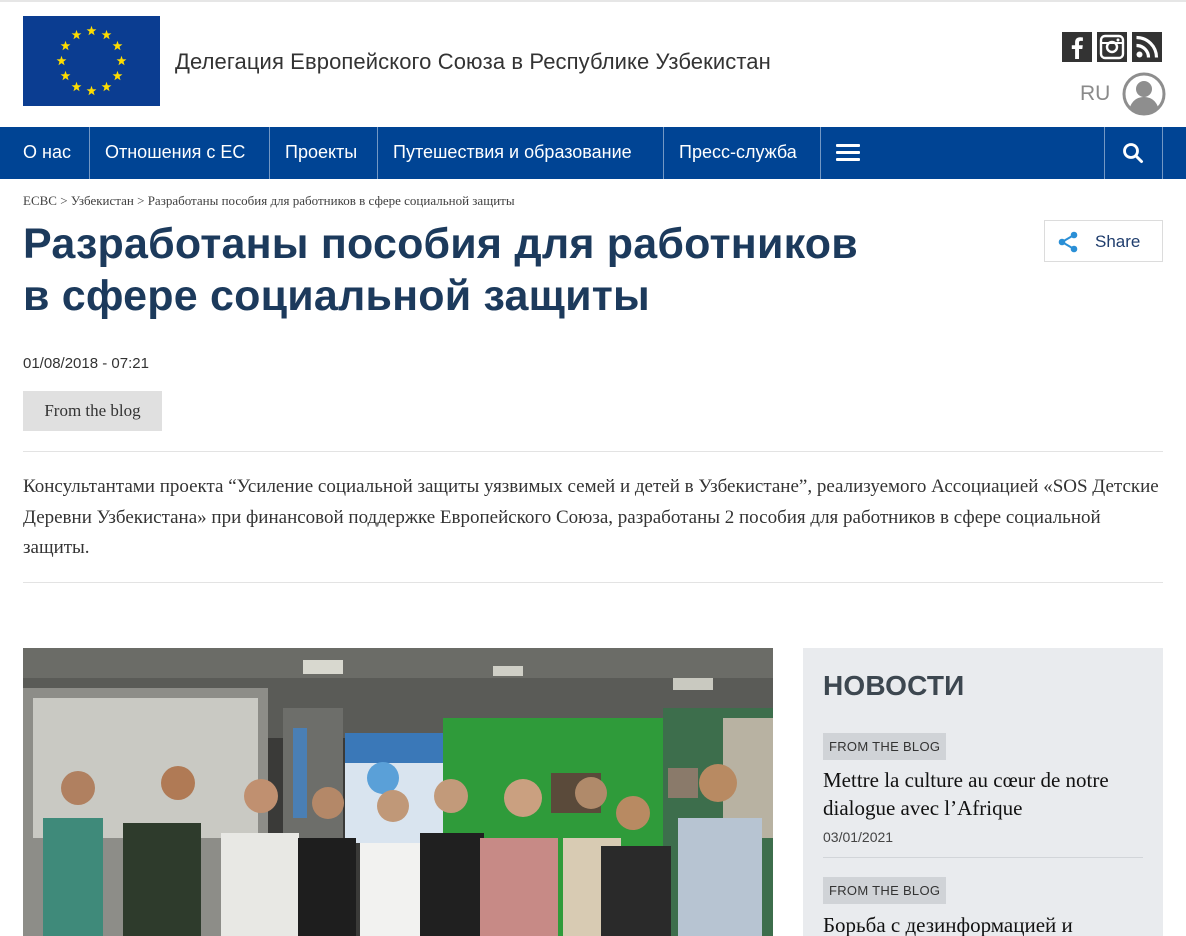 The image size is (1186, 936). What do you see at coordinates (1144, 94) in the screenshot?
I see `user-account-icon` at bounding box center [1144, 94].